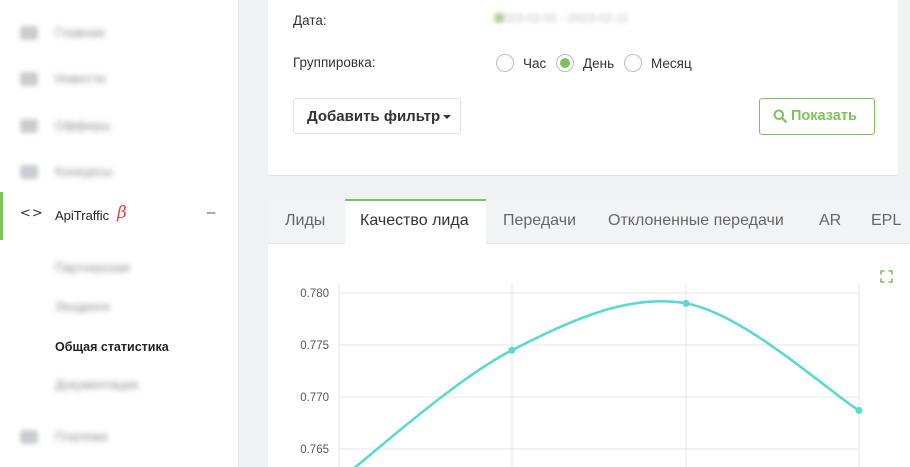 The height and width of the screenshot is (467, 910). What do you see at coordinates (310, 20) in the screenshot?
I see `date-label: Дата:` at bounding box center [310, 20].